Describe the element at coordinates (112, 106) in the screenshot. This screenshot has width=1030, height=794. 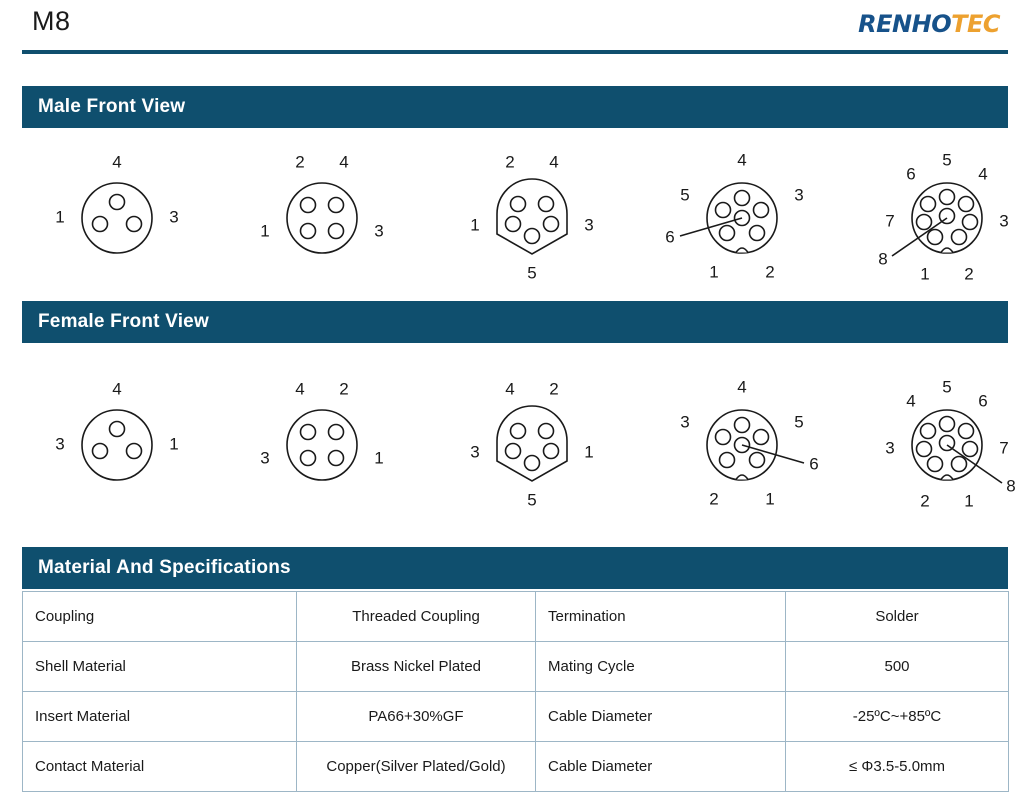
I see `section-title-male: Male Front View` at that location.